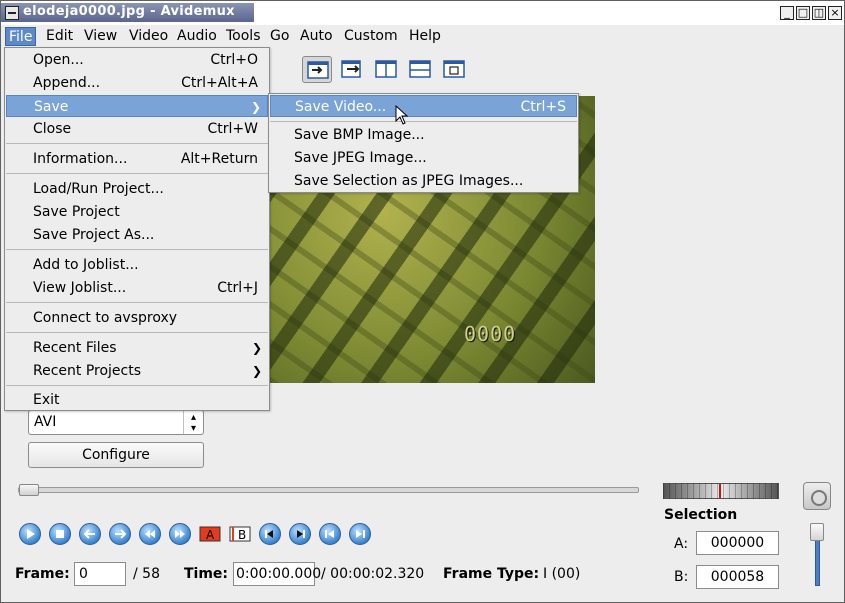 The height and width of the screenshot is (603, 845). Describe the element at coordinates (243, 36) in the screenshot. I see `menu-tools: Tools` at that location.